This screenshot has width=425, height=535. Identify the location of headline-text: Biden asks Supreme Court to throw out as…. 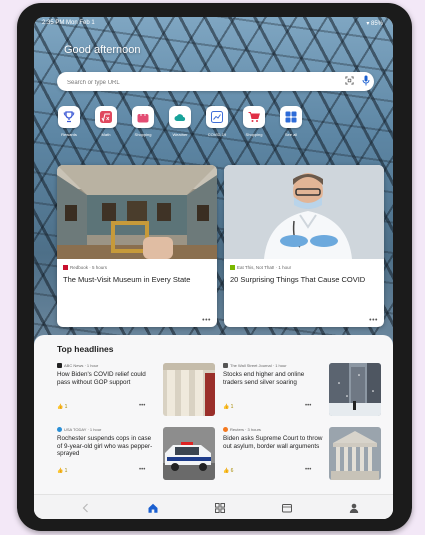
(273, 442).